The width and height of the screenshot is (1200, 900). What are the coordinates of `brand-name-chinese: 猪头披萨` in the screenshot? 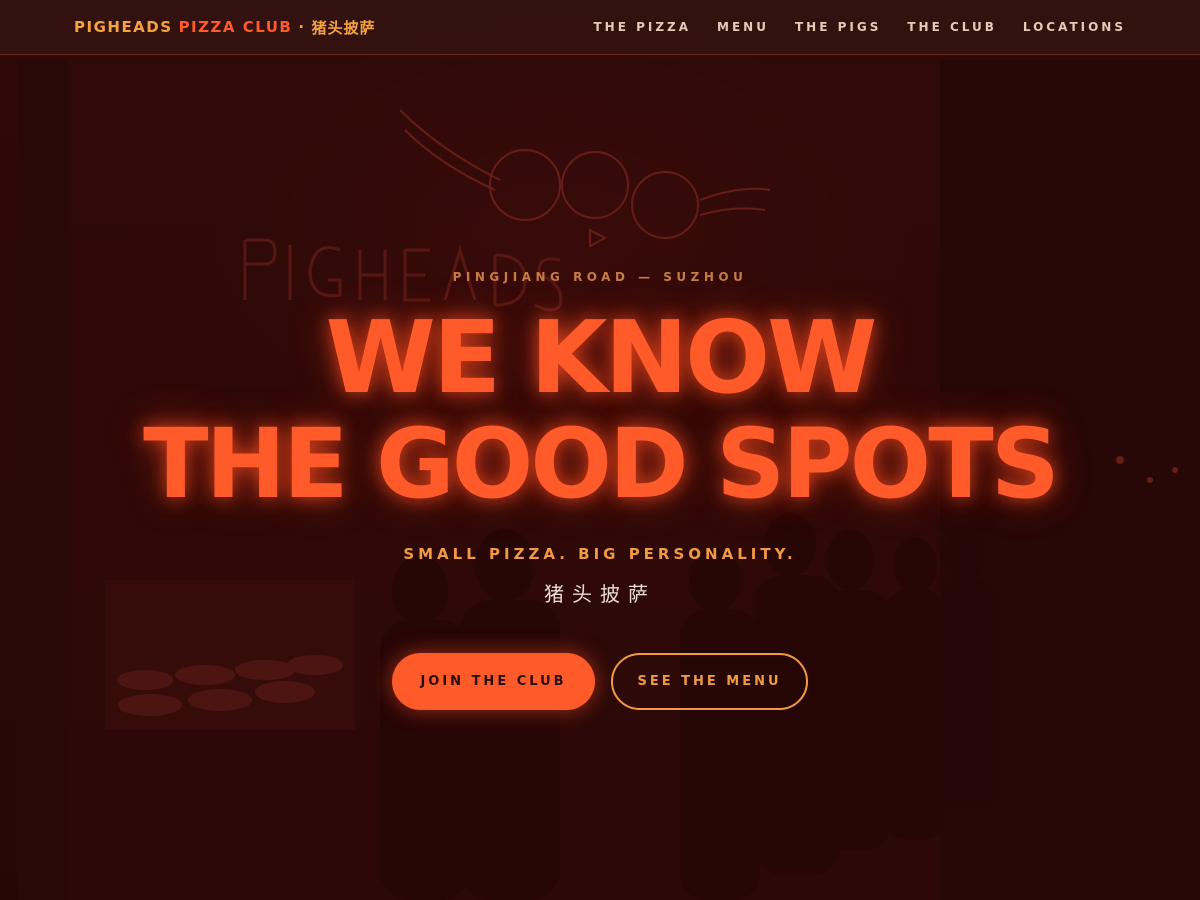 It's located at (343, 27).